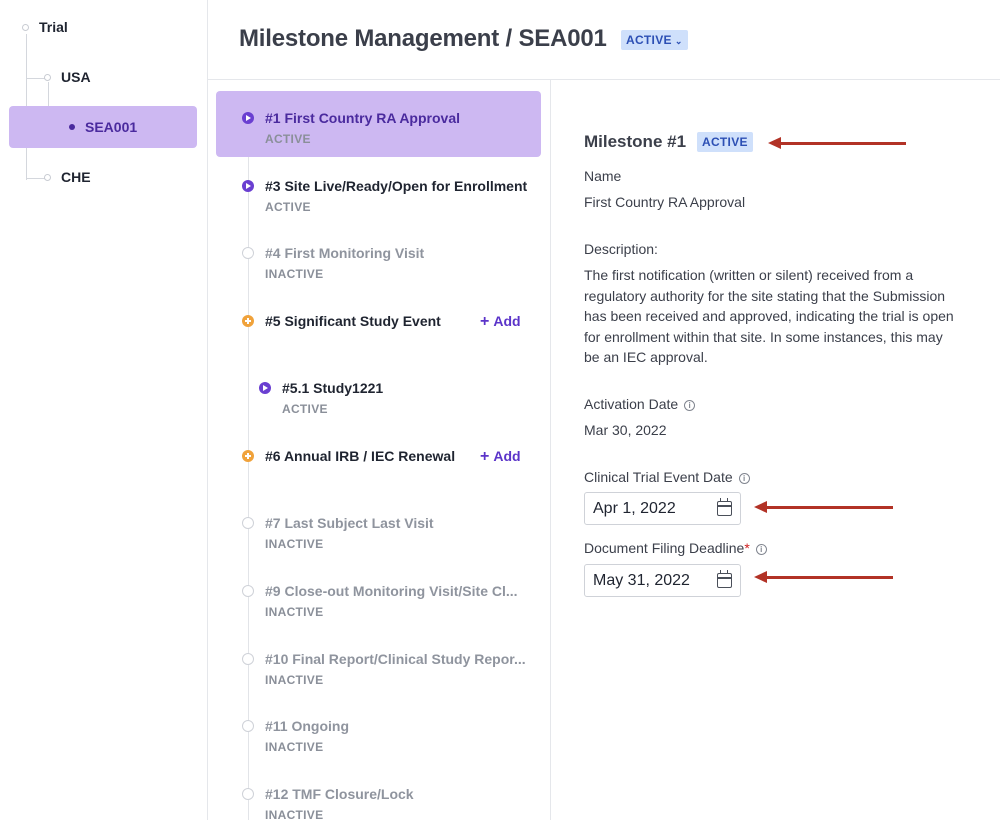 The image size is (1000, 820). I want to click on milestone-title: #7 Last Subject Last Visit, so click(349, 523).